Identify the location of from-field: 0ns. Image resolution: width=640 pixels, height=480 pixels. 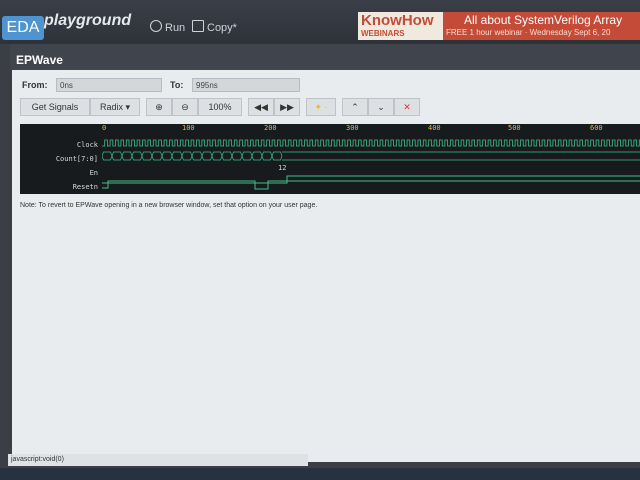
(109, 85).